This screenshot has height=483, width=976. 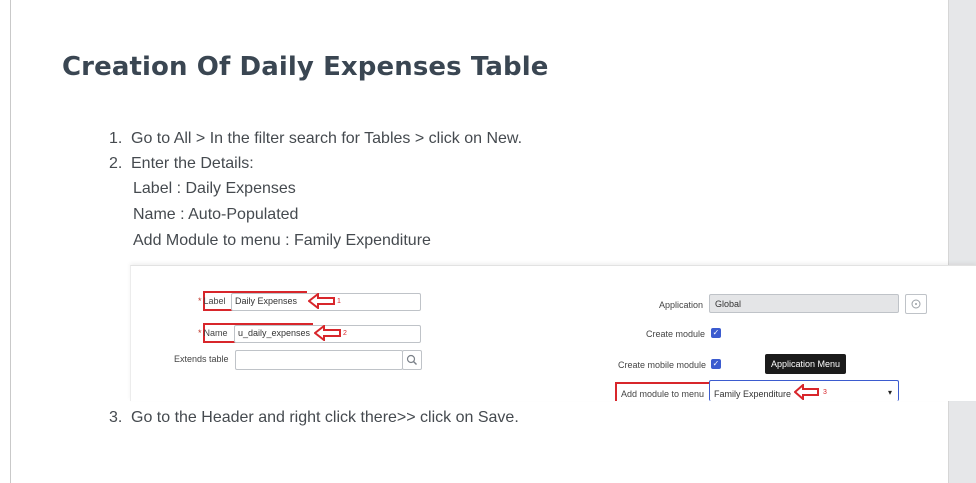 What do you see at coordinates (10, 241) in the screenshot?
I see `page-left-border` at bounding box center [10, 241].